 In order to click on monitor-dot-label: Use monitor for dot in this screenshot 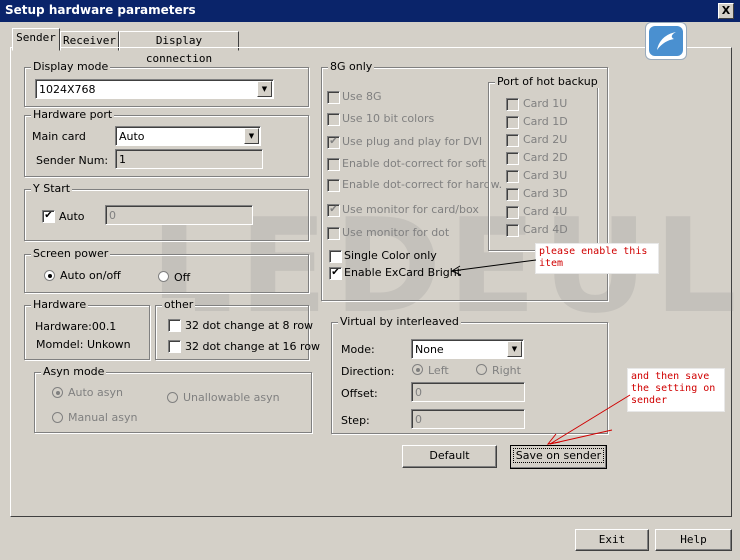, I will do `click(396, 232)`.